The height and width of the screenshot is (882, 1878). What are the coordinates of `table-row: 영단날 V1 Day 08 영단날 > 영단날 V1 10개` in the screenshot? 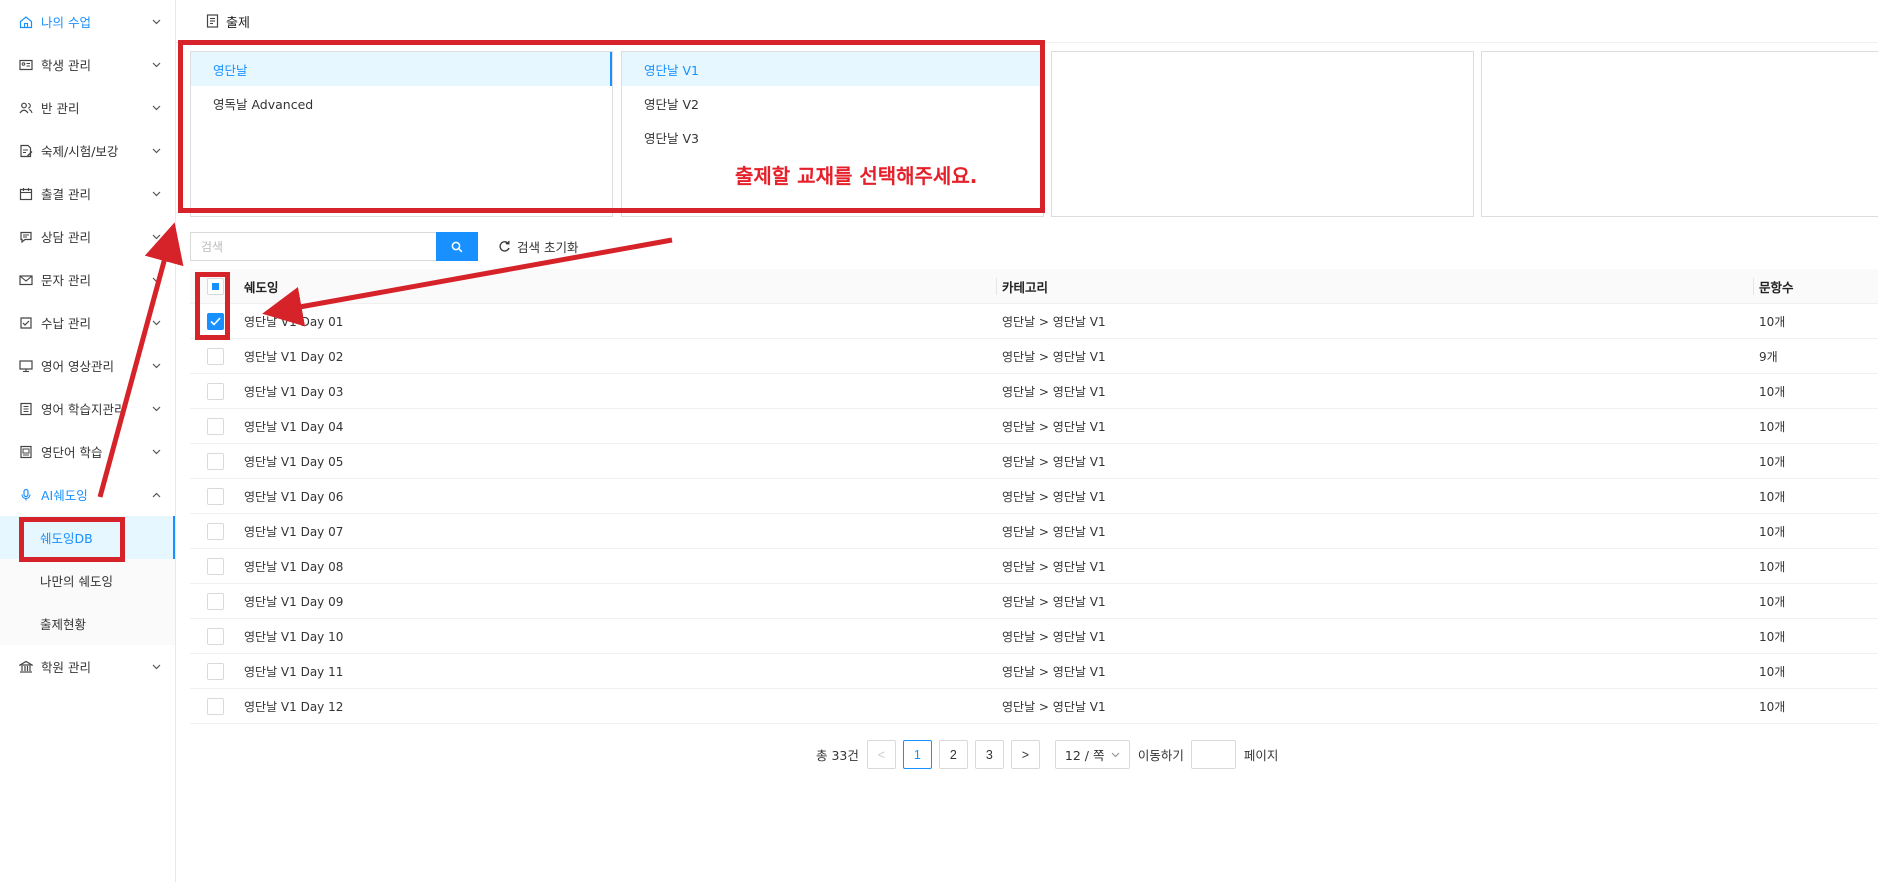 It's located at (1034, 566).